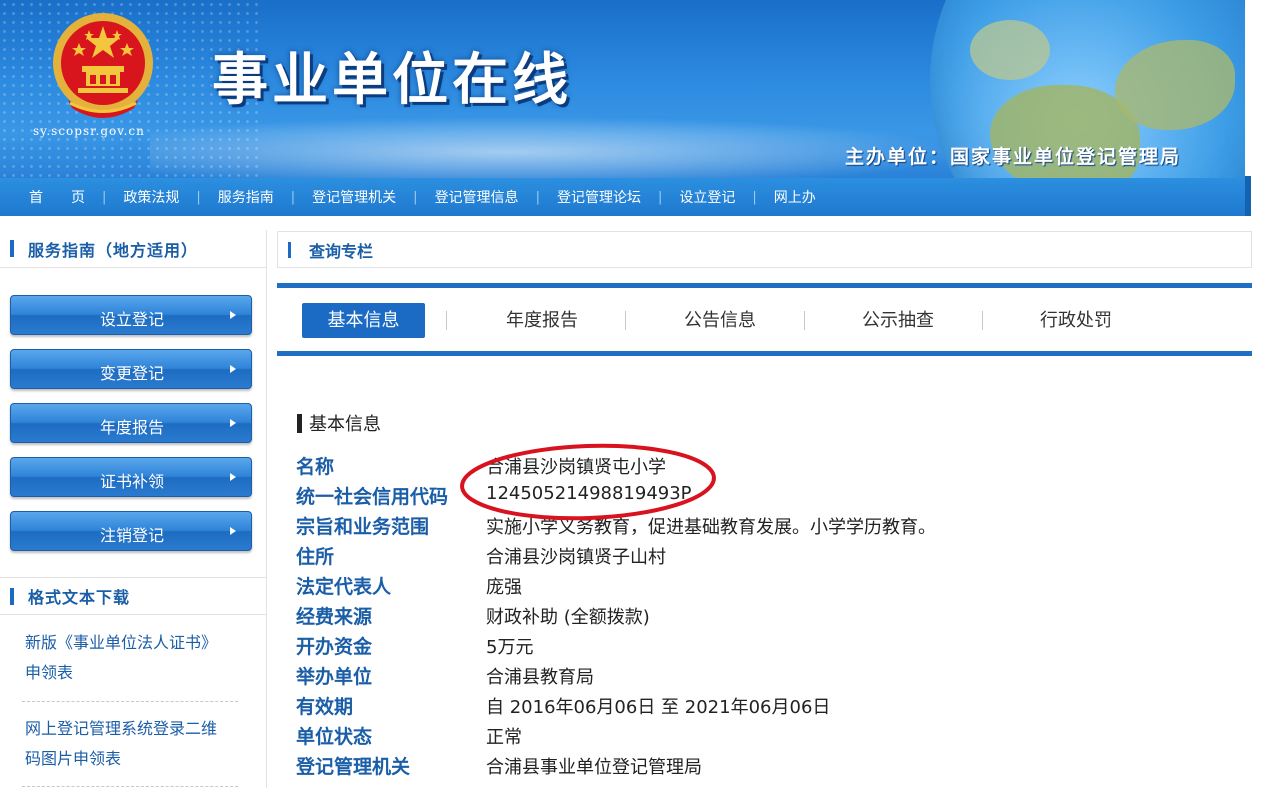  I want to click on download-link-line: 申领表, so click(49, 672).